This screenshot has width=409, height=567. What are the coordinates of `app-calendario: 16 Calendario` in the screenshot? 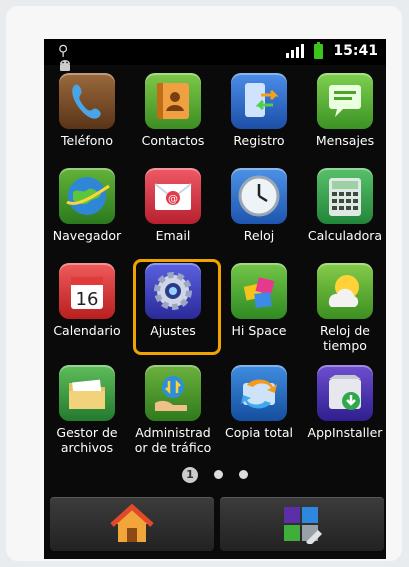 It's located at (87, 300).